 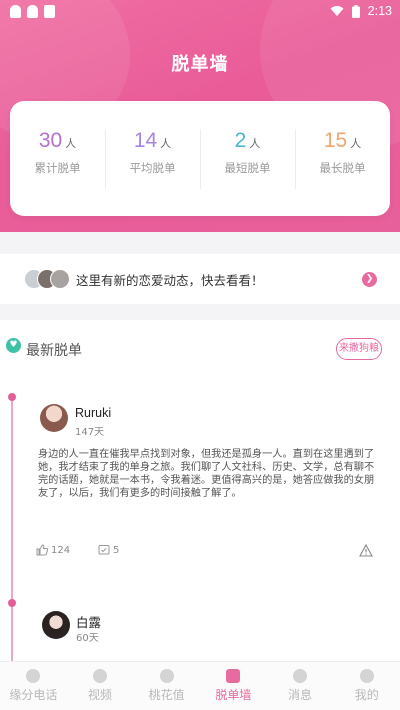 What do you see at coordinates (359, 349) in the screenshot?
I see `post-moment-button: 来撒狗粮` at bounding box center [359, 349].